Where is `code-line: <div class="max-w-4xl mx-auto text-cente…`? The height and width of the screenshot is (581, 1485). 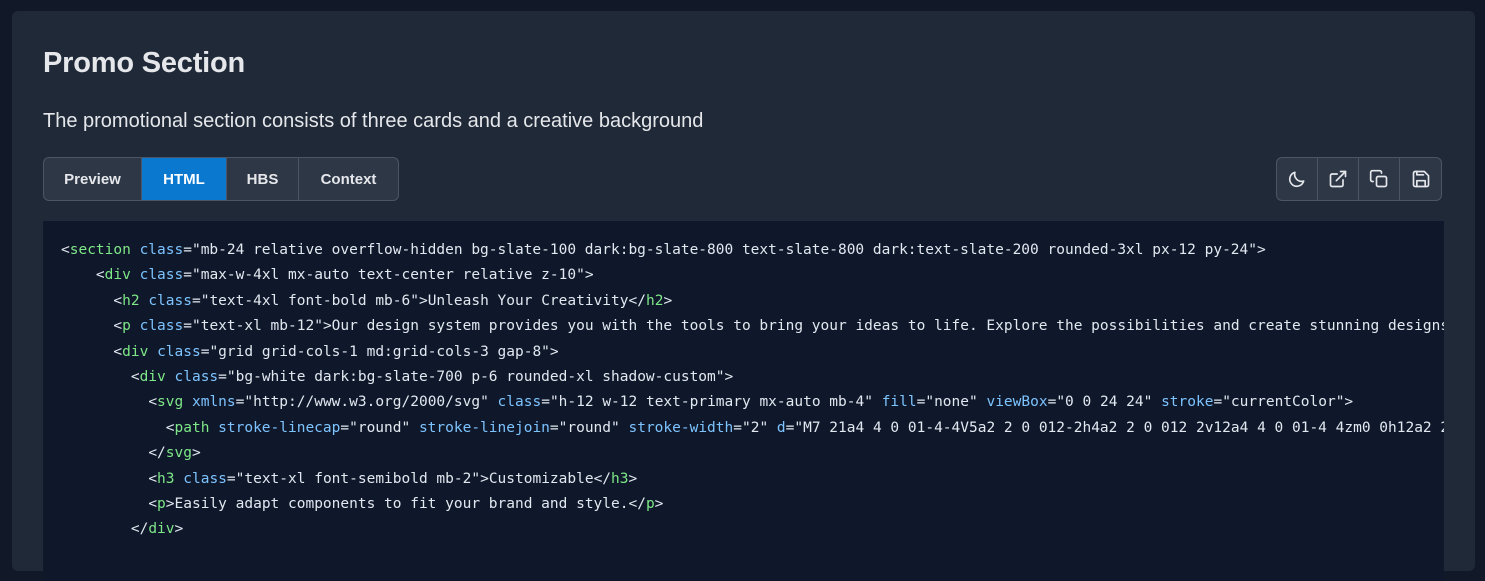
code-line: <div class="max-w-4xl mx-auto text-cente… is located at coordinates (344, 275).